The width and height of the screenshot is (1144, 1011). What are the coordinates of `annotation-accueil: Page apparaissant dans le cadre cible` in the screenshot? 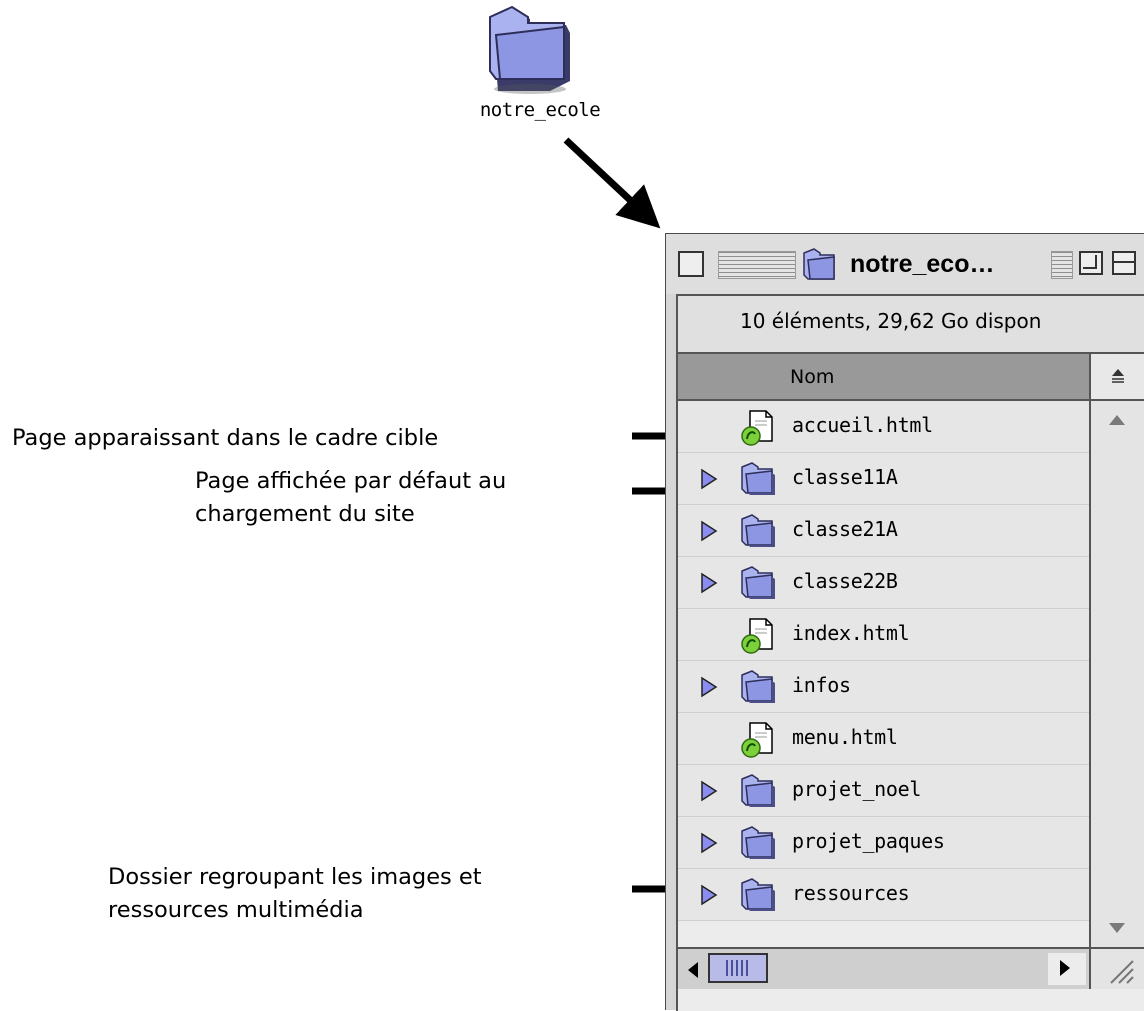 It's located at (225, 438).